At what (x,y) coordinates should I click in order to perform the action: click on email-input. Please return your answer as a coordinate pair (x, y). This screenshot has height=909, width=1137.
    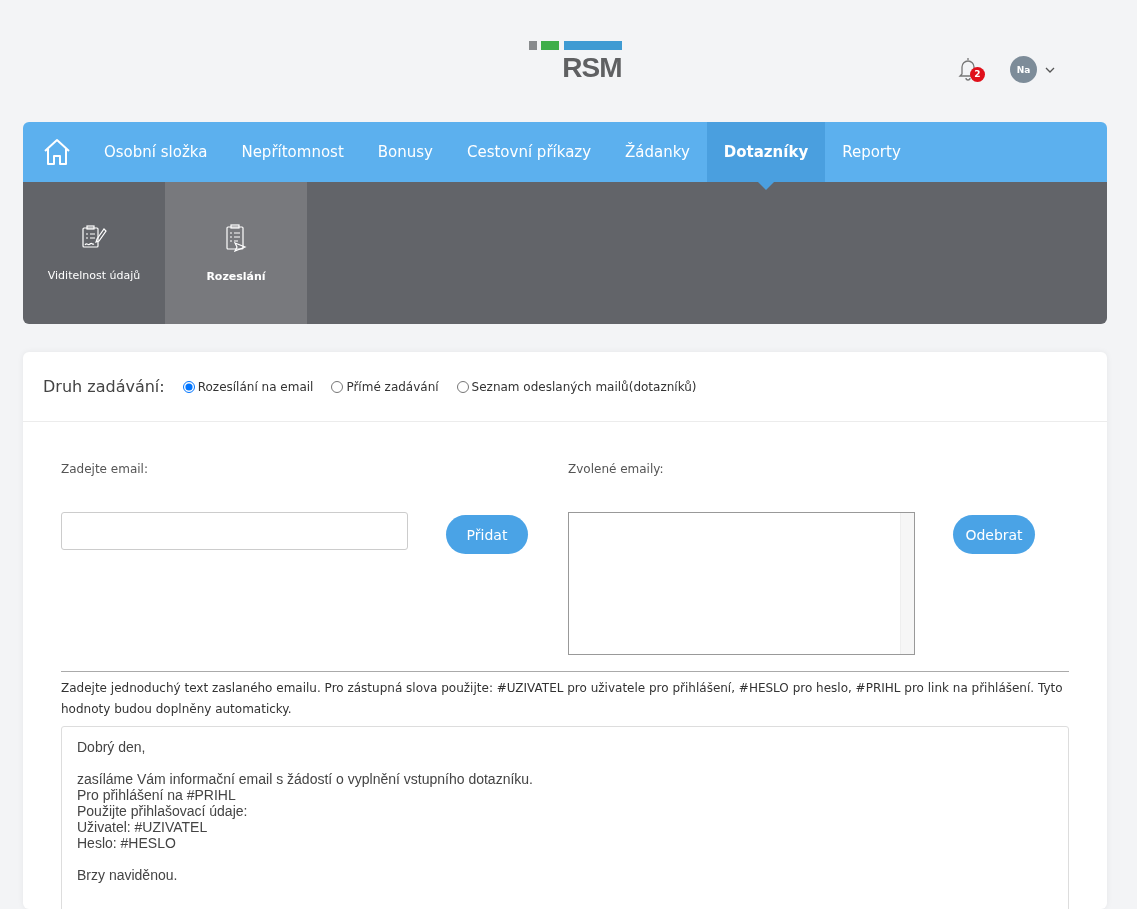
    Looking at the image, I should click on (234, 531).